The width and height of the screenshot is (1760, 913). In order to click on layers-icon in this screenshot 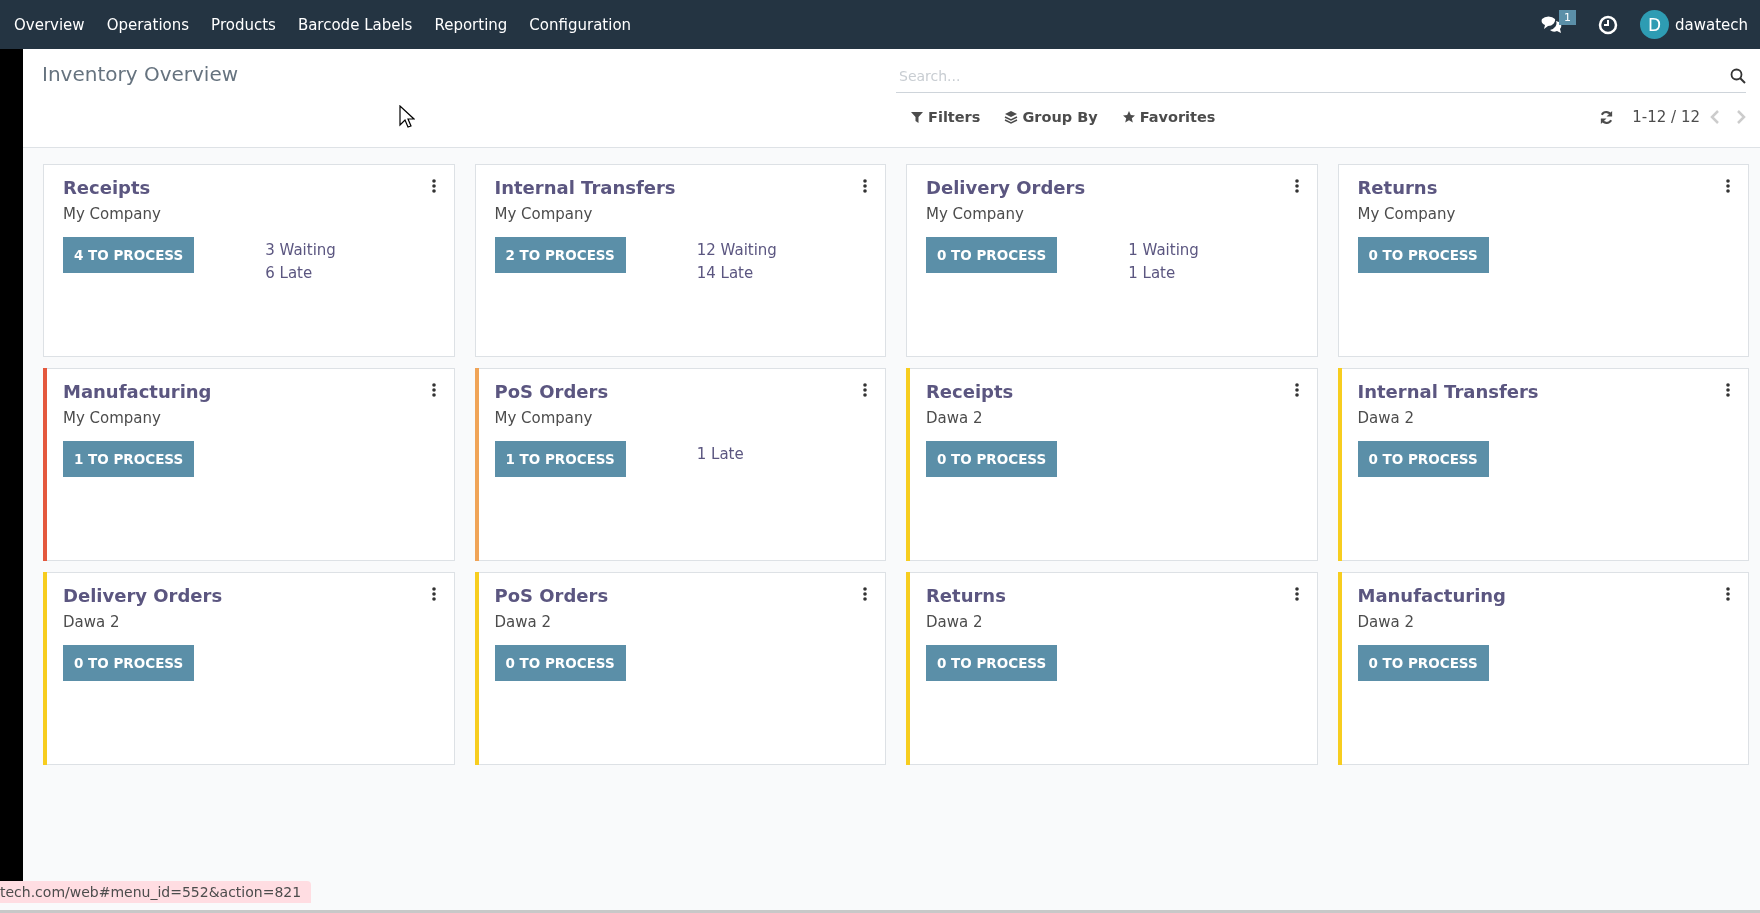, I will do `click(1011, 117)`.